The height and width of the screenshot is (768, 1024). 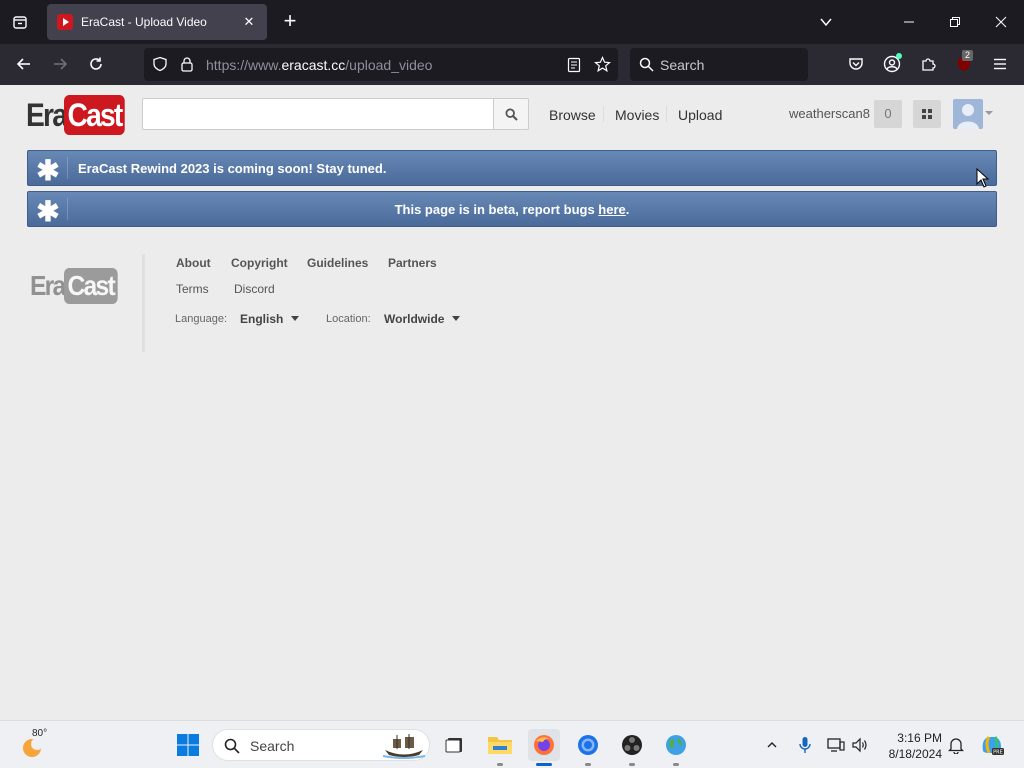 I want to click on browser-tab-active: EraCast - Upload Video ✕, so click(x=157, y=22).